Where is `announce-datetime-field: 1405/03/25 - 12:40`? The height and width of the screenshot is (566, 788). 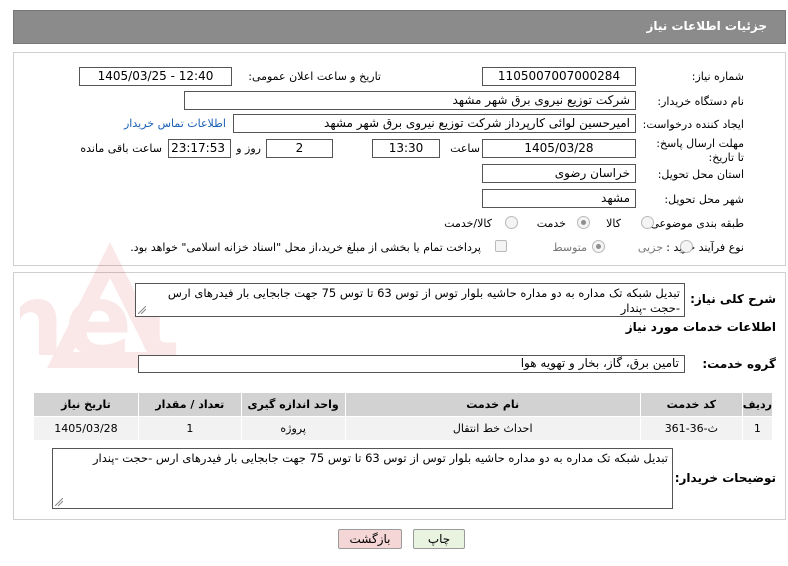
announce-datetime-field: 1405/03/25 - 12:40 is located at coordinates (155, 76).